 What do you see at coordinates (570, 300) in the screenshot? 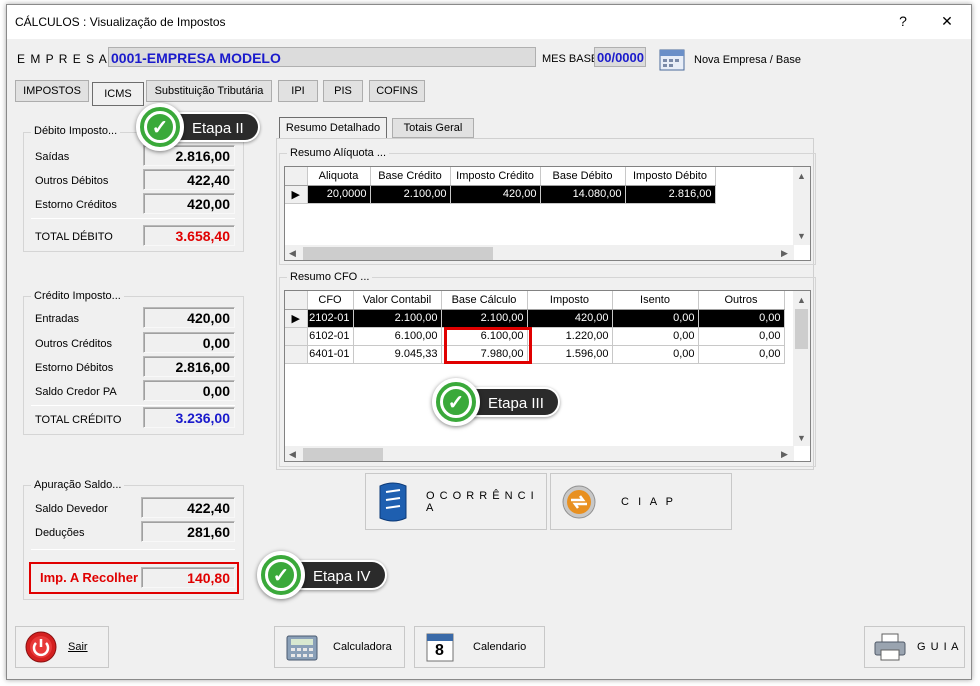
I see `column-header: Imposto` at bounding box center [570, 300].